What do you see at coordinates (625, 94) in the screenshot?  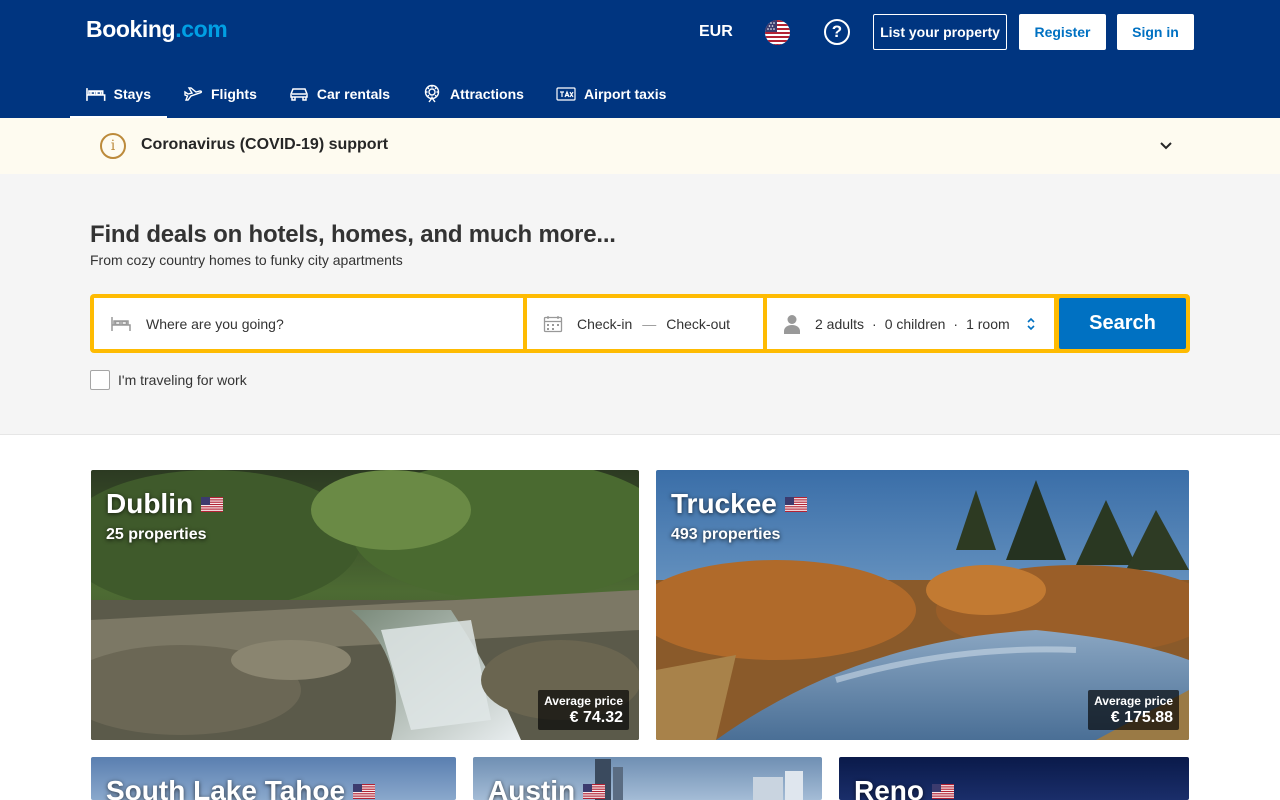 I see `nav-label: Airport taxis` at bounding box center [625, 94].